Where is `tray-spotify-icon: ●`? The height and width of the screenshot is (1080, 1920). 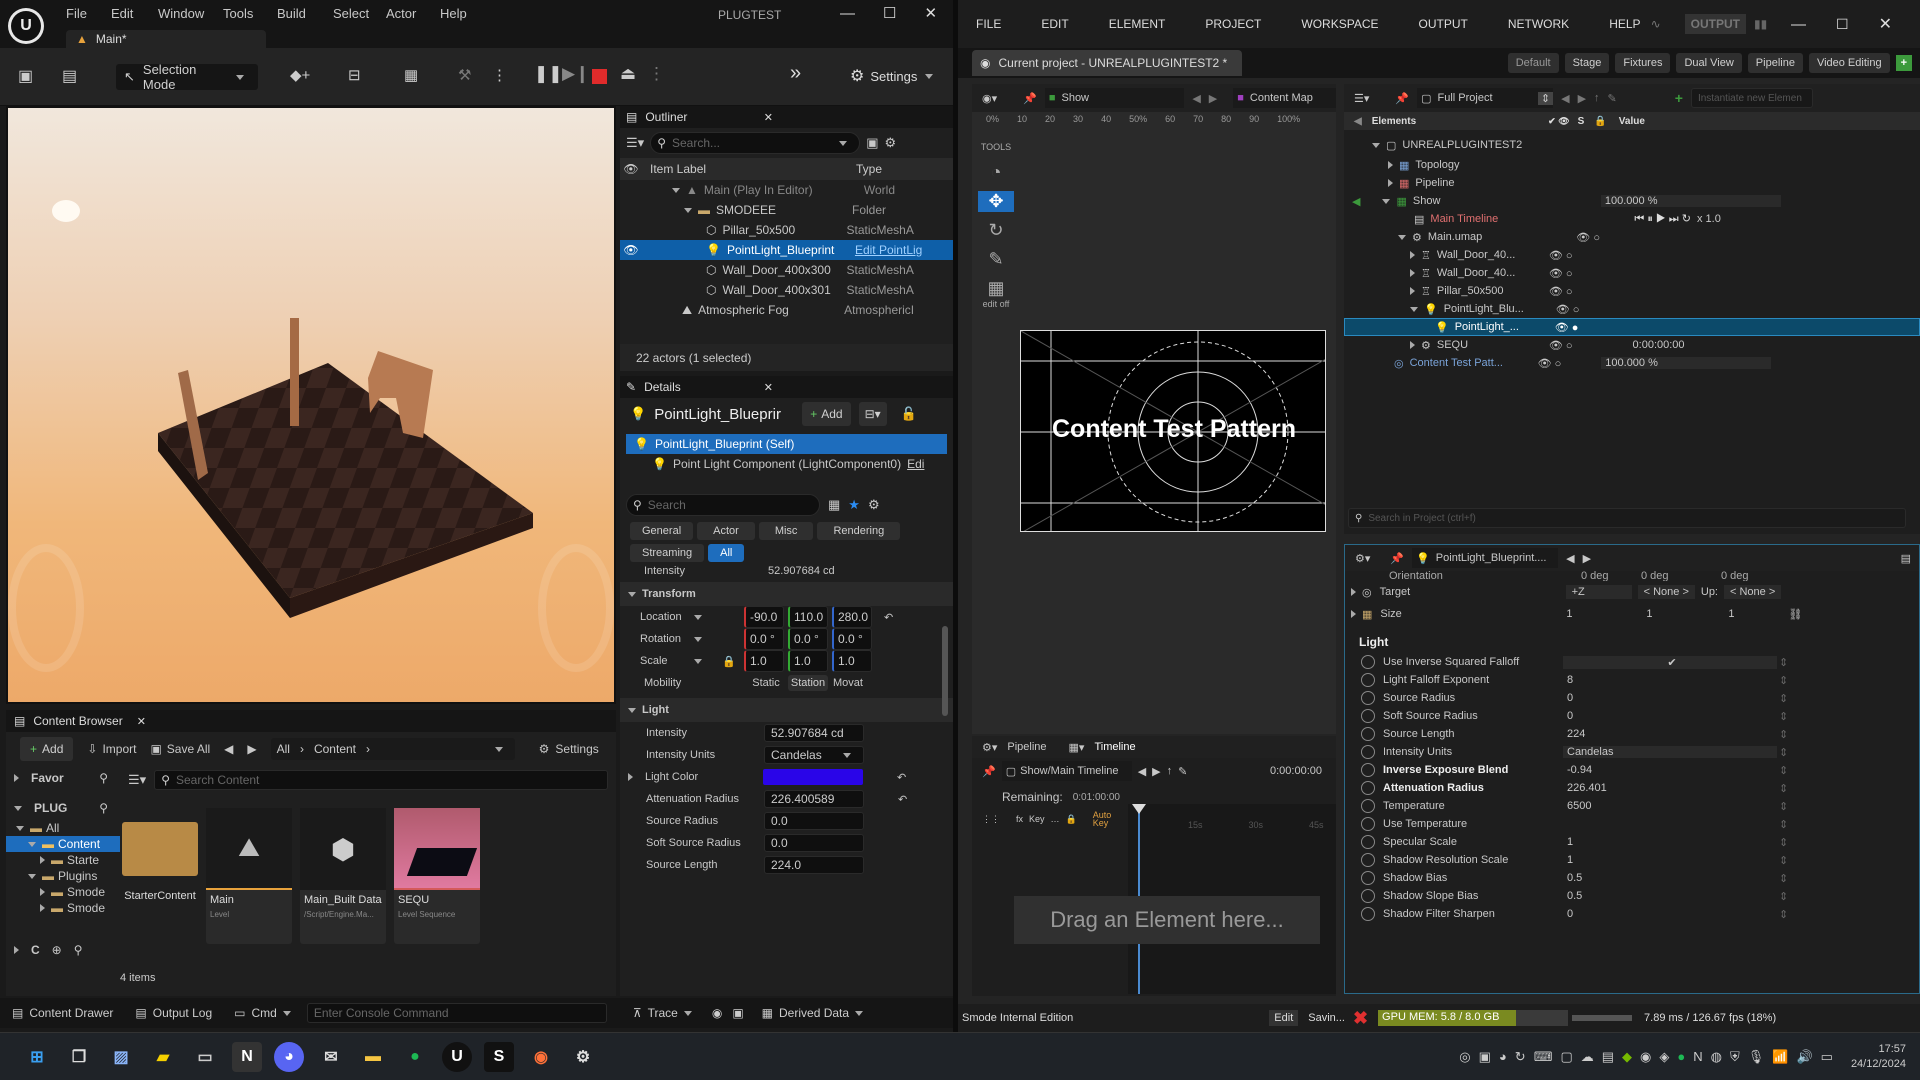
tray-spotify-icon: ● is located at coordinates (1681, 1056).